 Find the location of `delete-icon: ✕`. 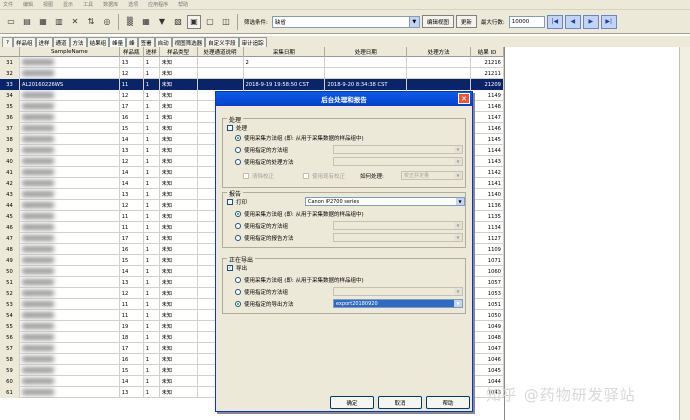

delete-icon: ✕ is located at coordinates (75, 22).